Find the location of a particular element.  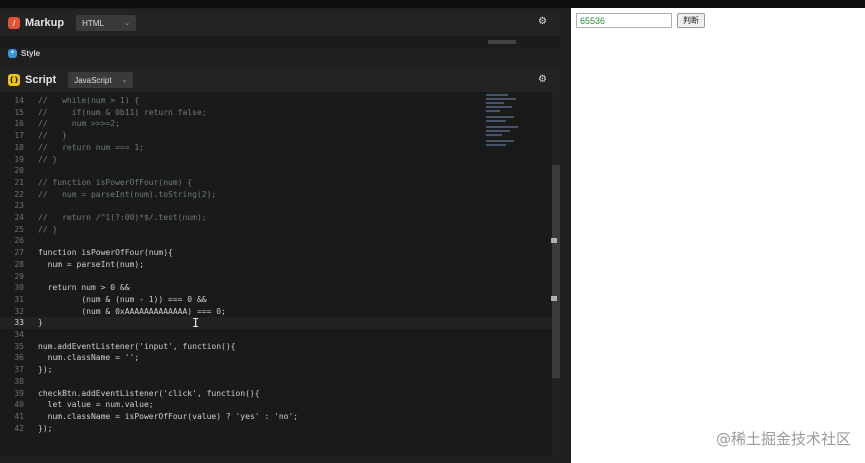

code-line: 16 // num >>>=2; is located at coordinates (276, 124).